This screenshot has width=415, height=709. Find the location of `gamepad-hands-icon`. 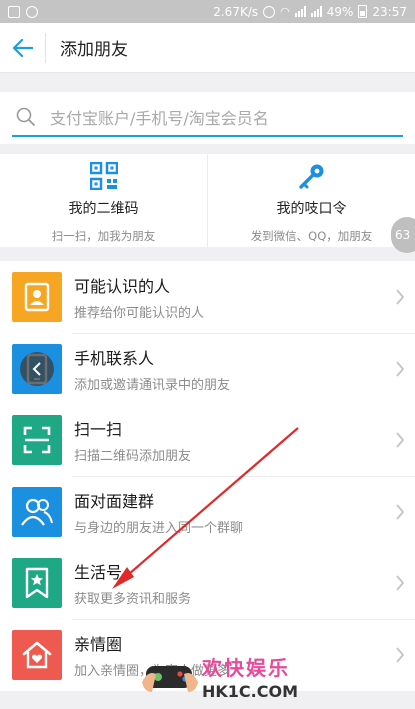

gamepad-hands-icon is located at coordinates (170, 679).